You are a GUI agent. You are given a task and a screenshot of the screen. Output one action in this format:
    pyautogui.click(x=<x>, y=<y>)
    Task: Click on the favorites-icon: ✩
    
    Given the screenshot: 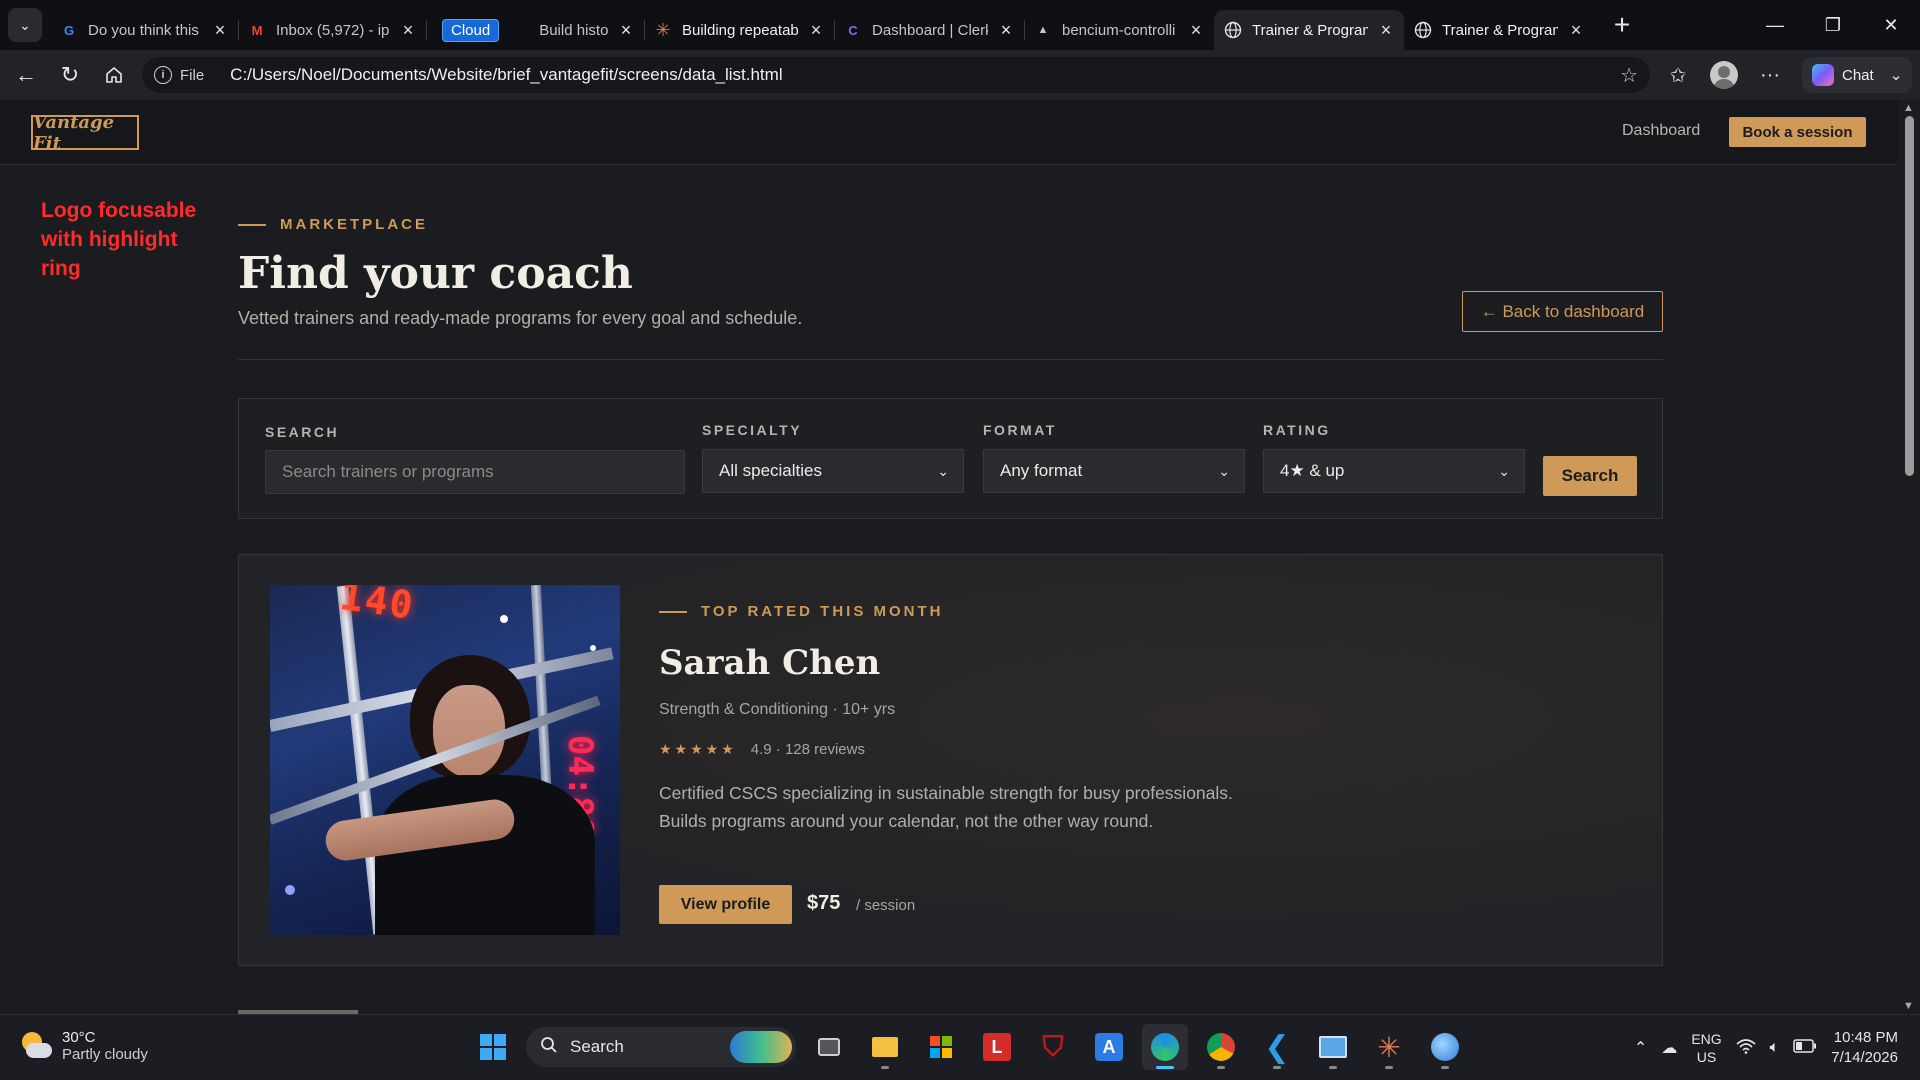 What is the action you would take?
    pyautogui.click(x=1678, y=75)
    